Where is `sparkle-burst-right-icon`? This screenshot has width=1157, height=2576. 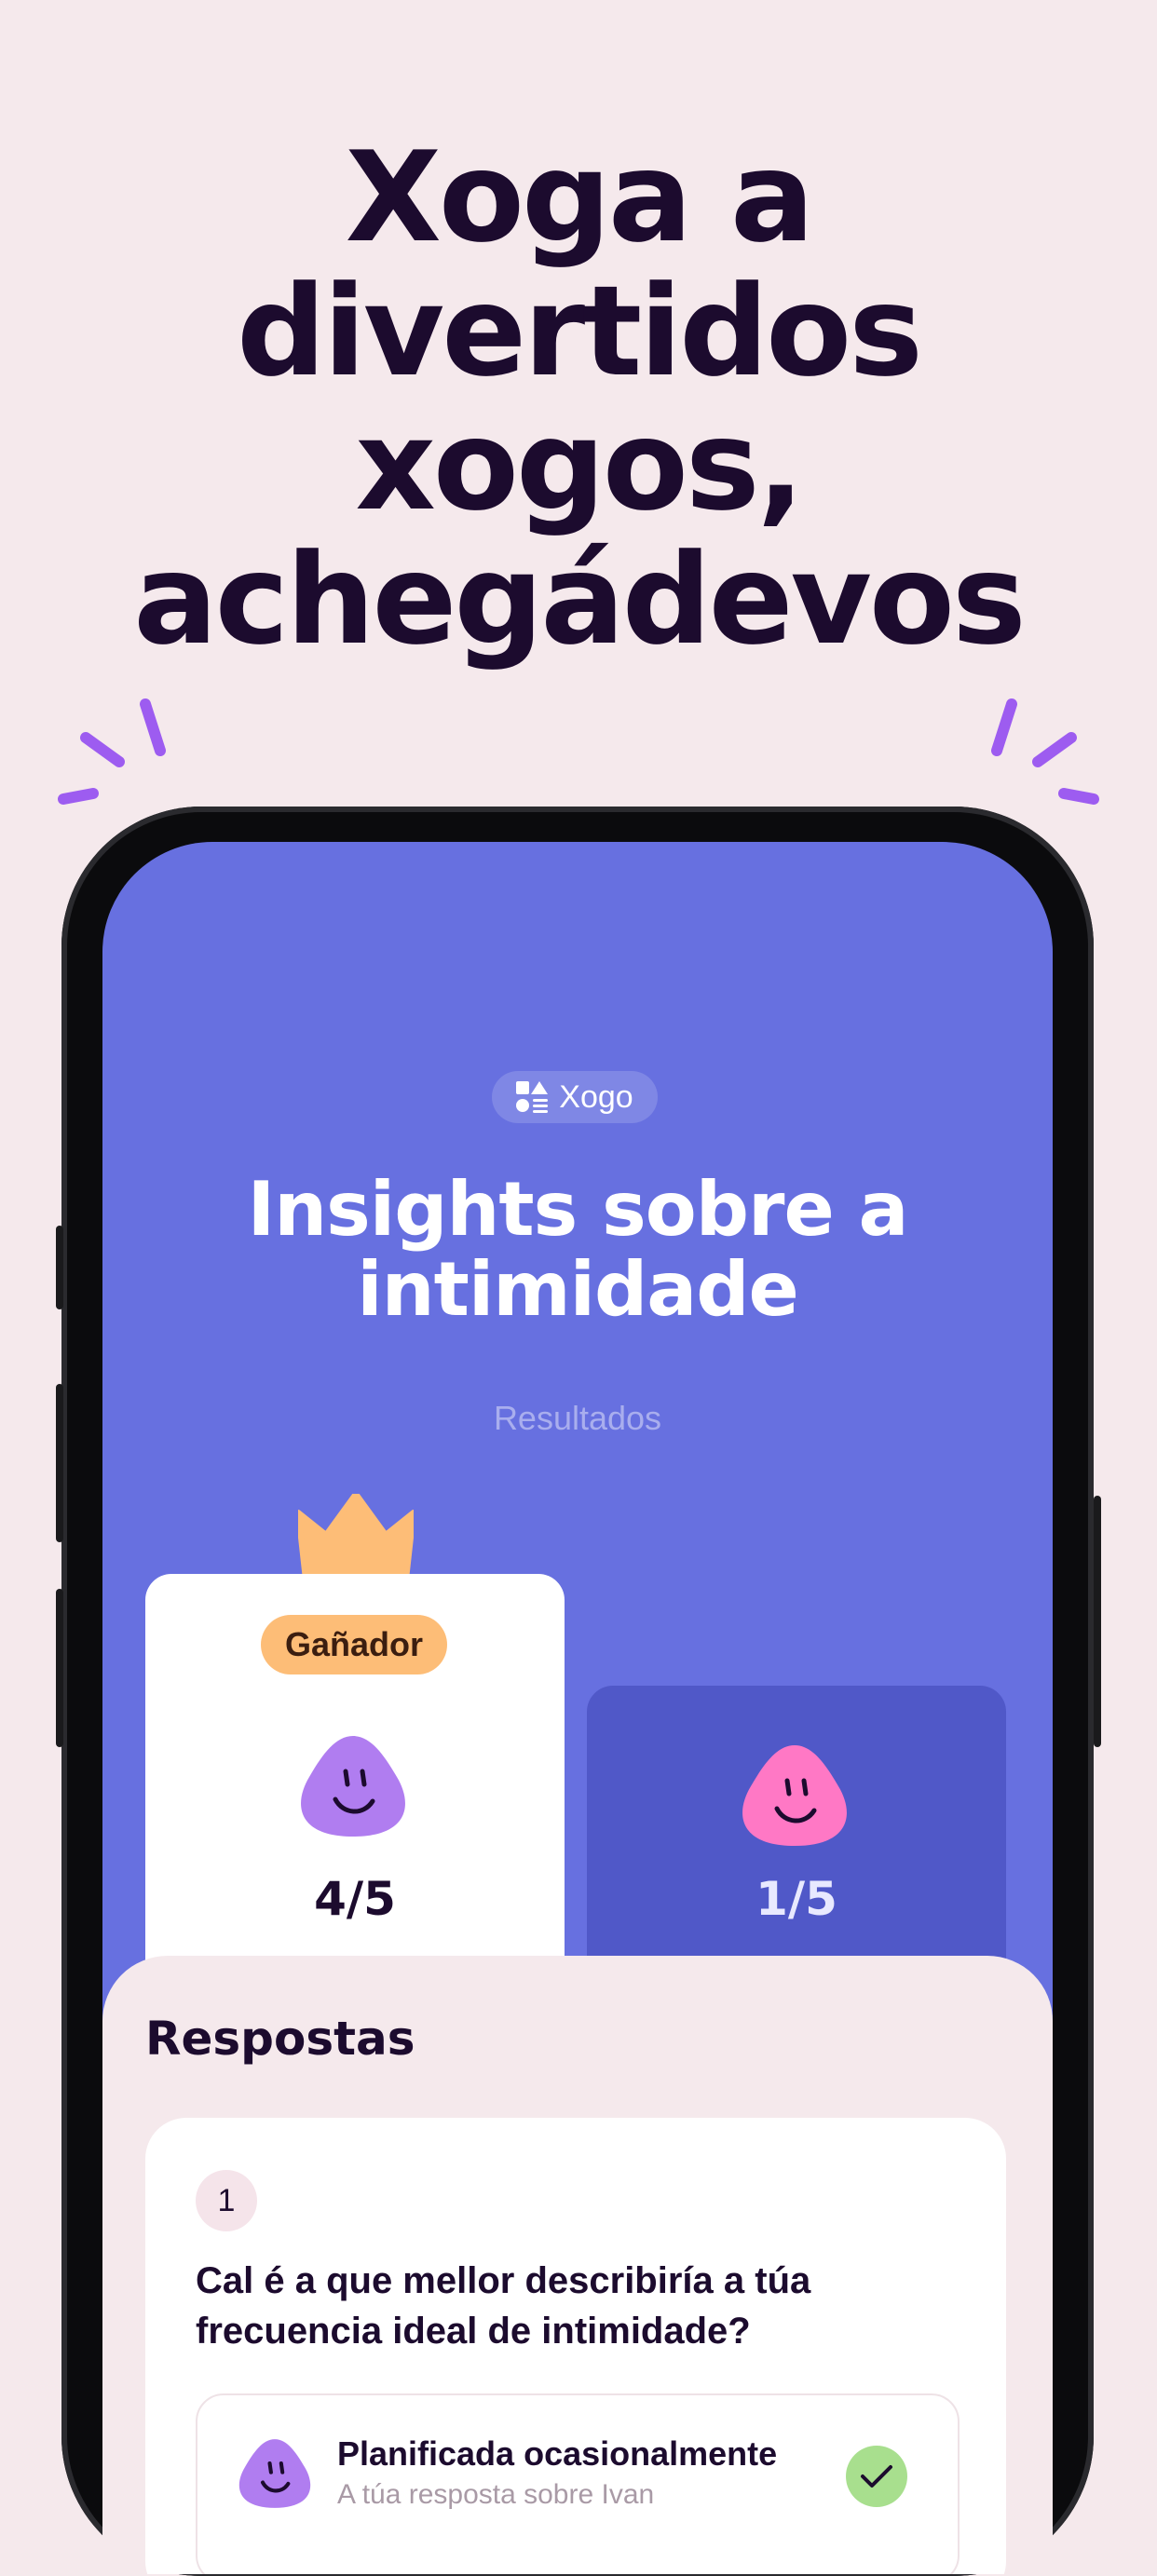
sparkle-burst-right-icon is located at coordinates (1045, 751).